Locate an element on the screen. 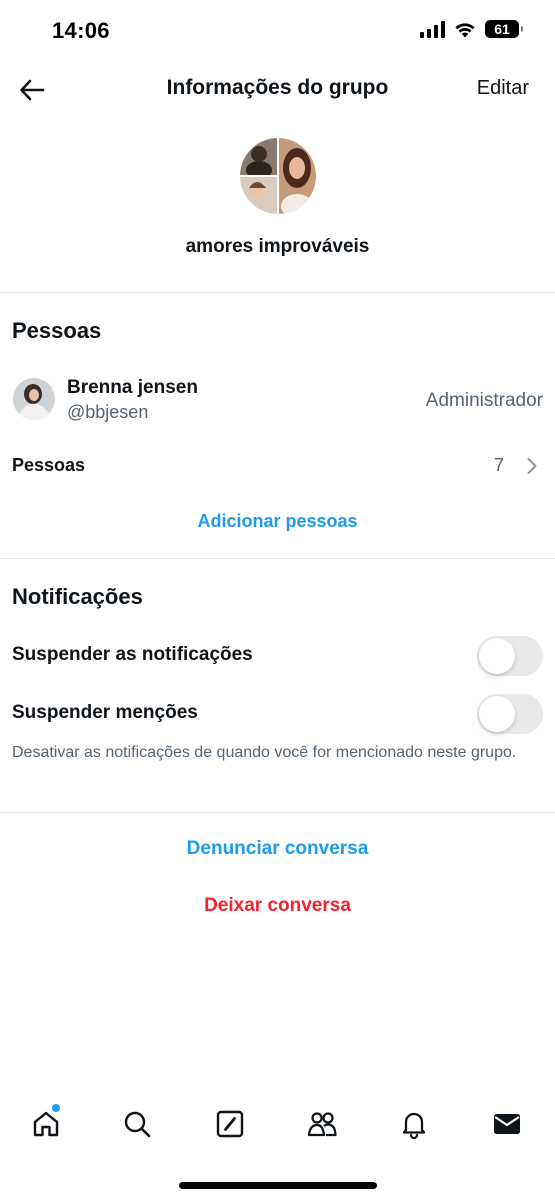 Image resolution: width=555 pixels, height=1200 pixels. tab-communities is located at coordinates (322, 1124).